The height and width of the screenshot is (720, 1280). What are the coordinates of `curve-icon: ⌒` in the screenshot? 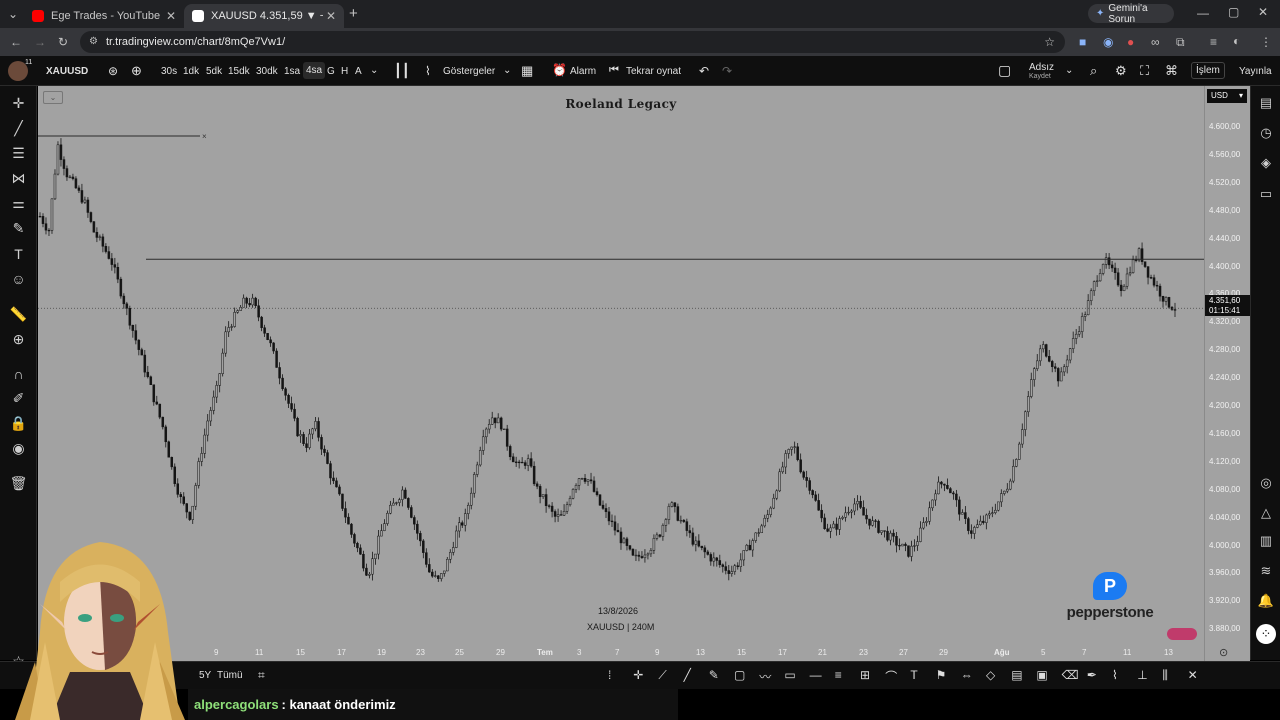 It's located at (891, 676).